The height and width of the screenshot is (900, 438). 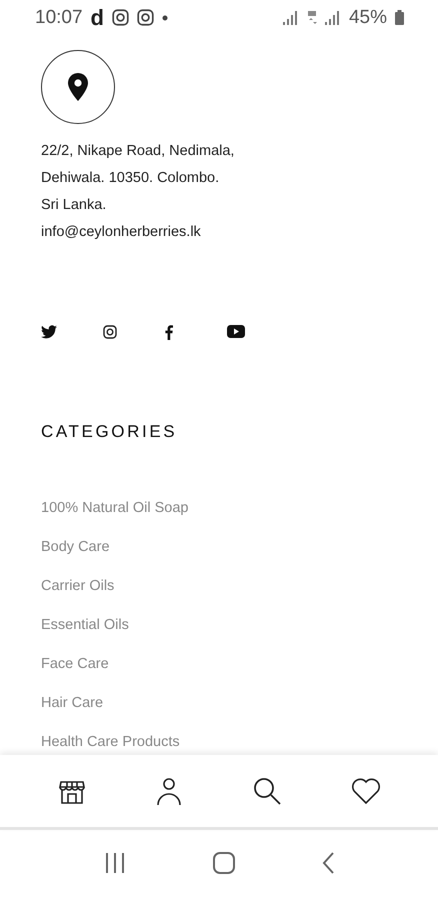 What do you see at coordinates (223, 863) in the screenshot?
I see `home-icon` at bounding box center [223, 863].